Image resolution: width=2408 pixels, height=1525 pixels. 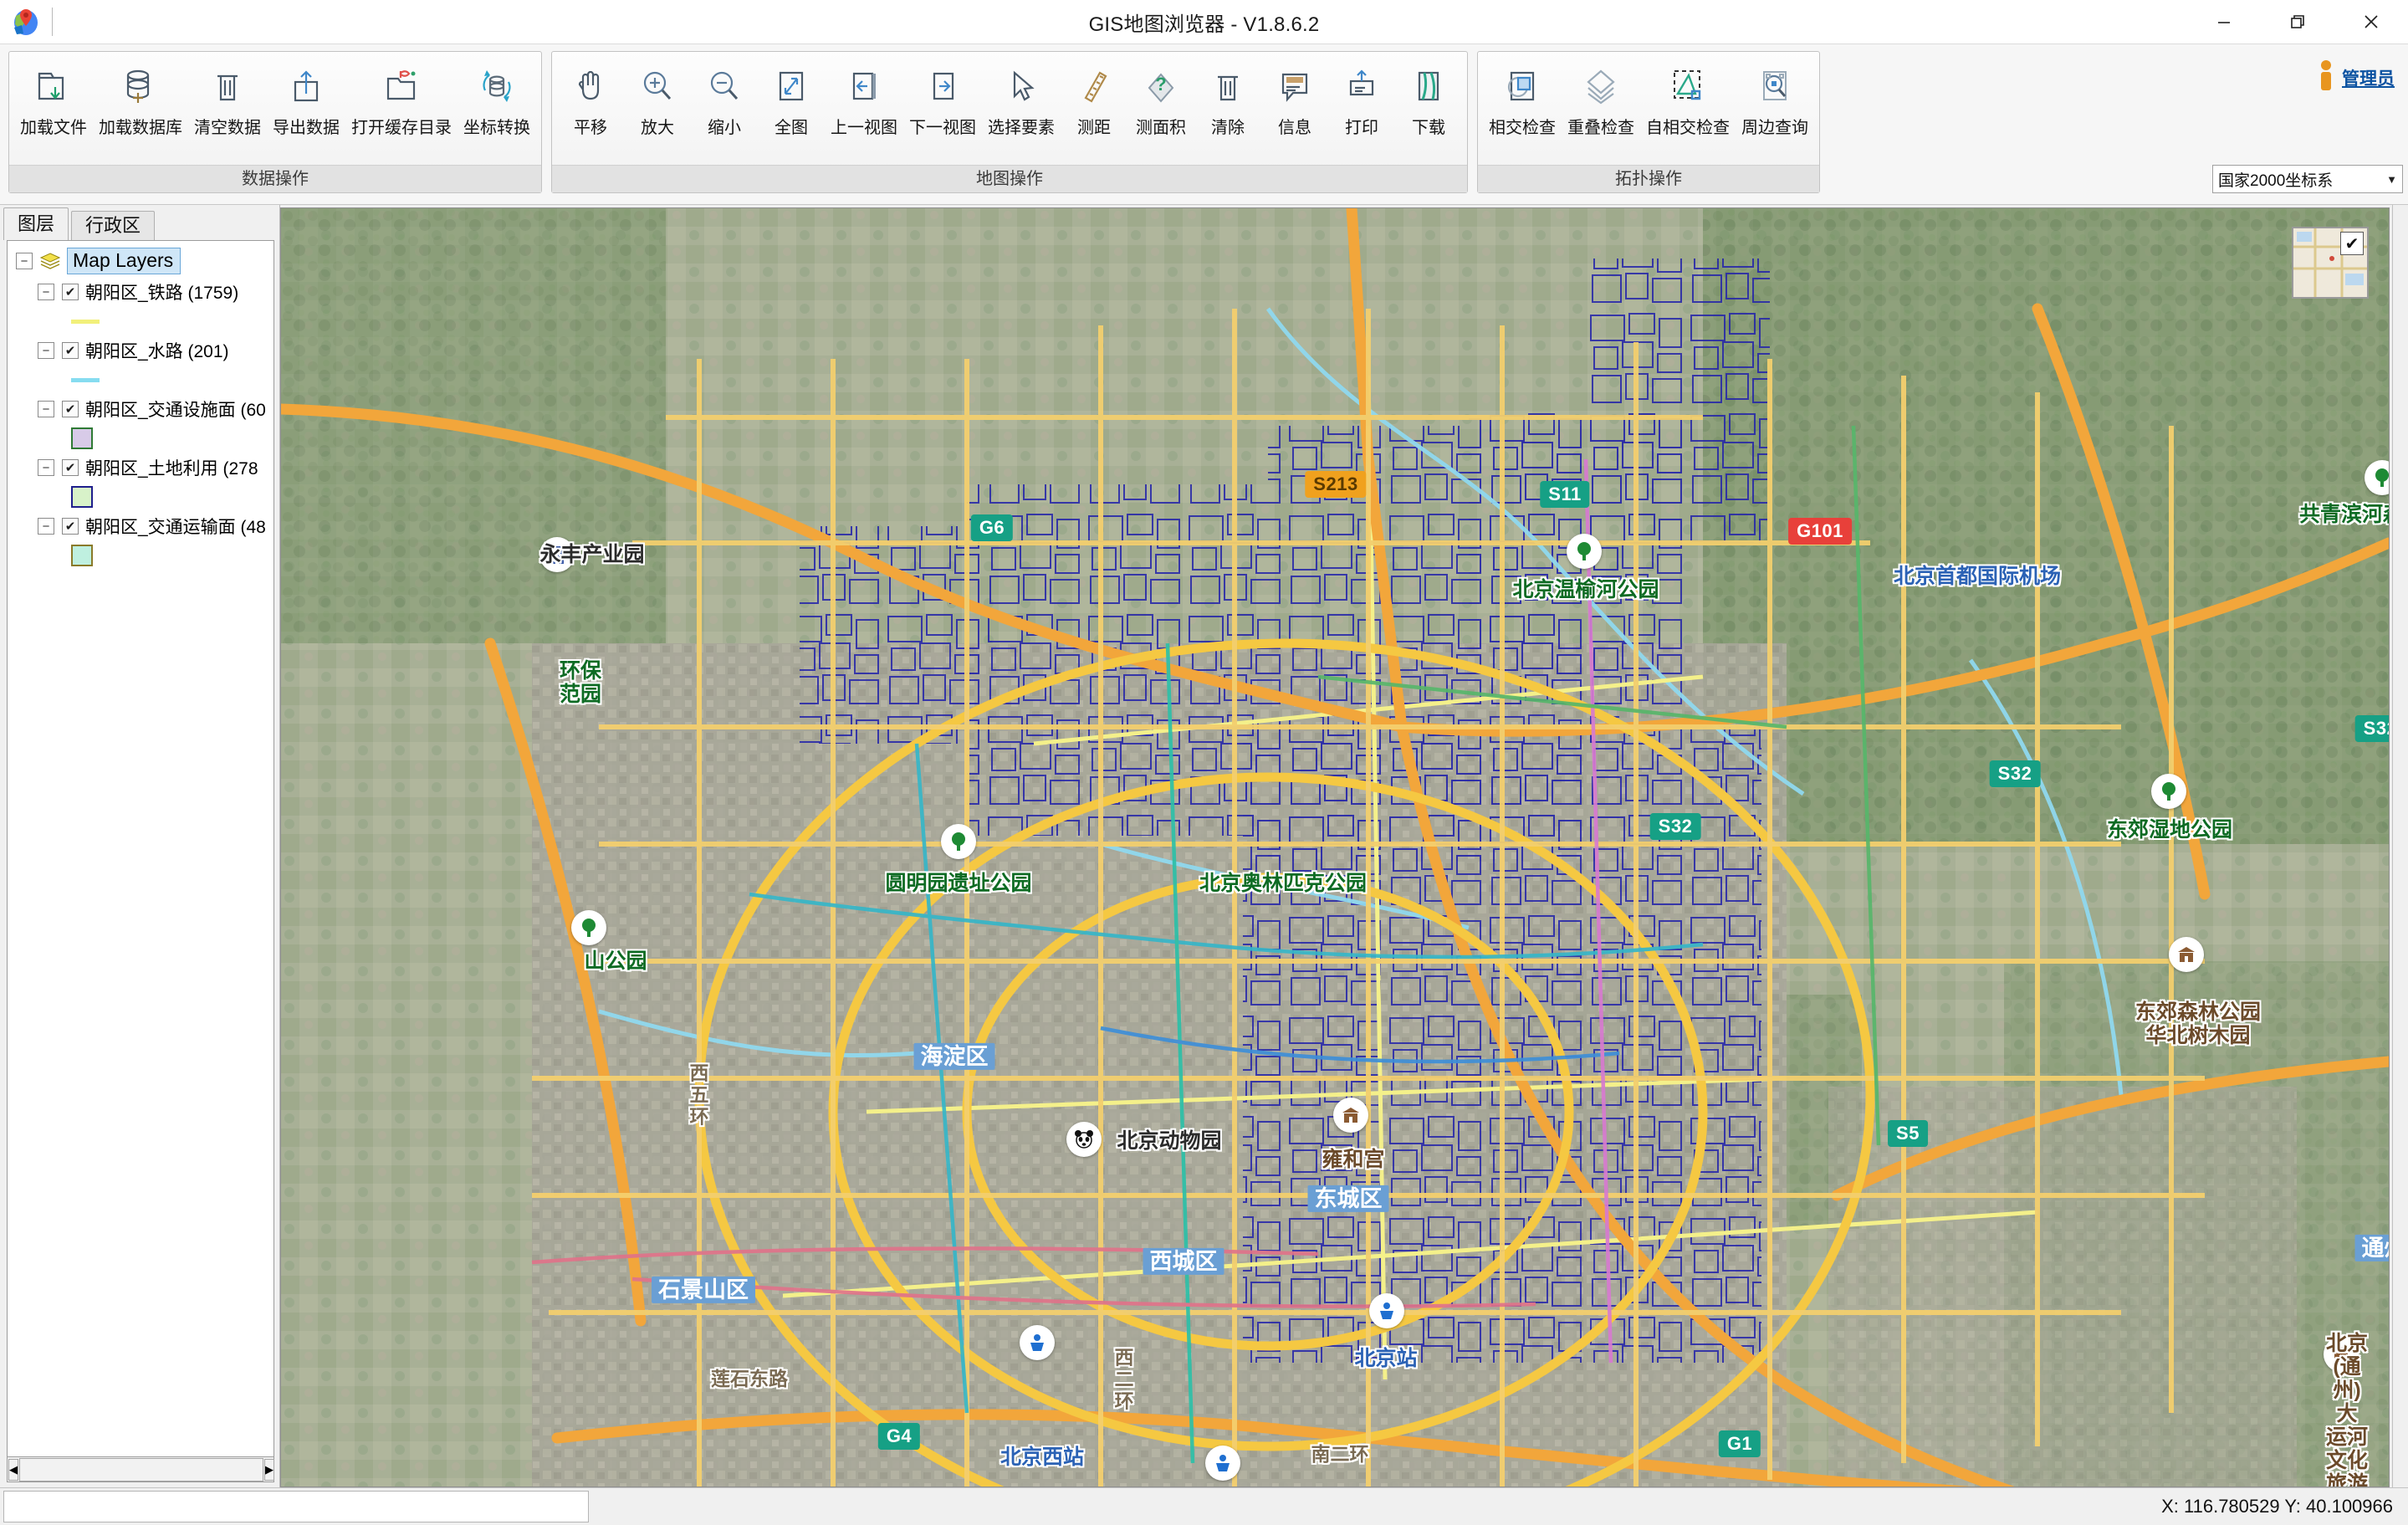 I want to click on zoom-in-button: 放大, so click(x=657, y=99).